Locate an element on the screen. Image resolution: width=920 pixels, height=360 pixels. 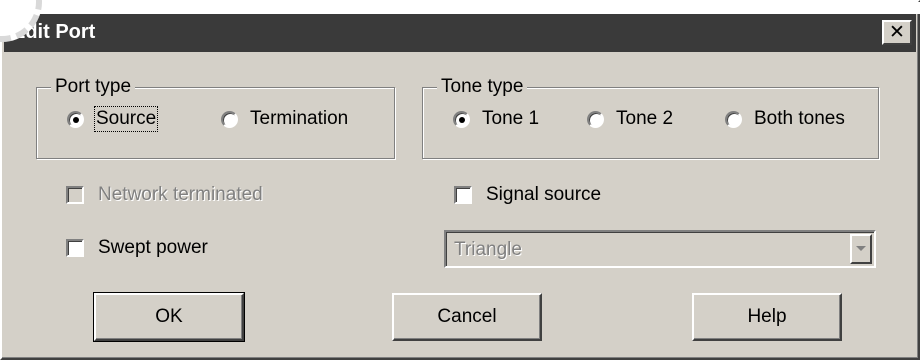
signal-source-box is located at coordinates (463, 195).